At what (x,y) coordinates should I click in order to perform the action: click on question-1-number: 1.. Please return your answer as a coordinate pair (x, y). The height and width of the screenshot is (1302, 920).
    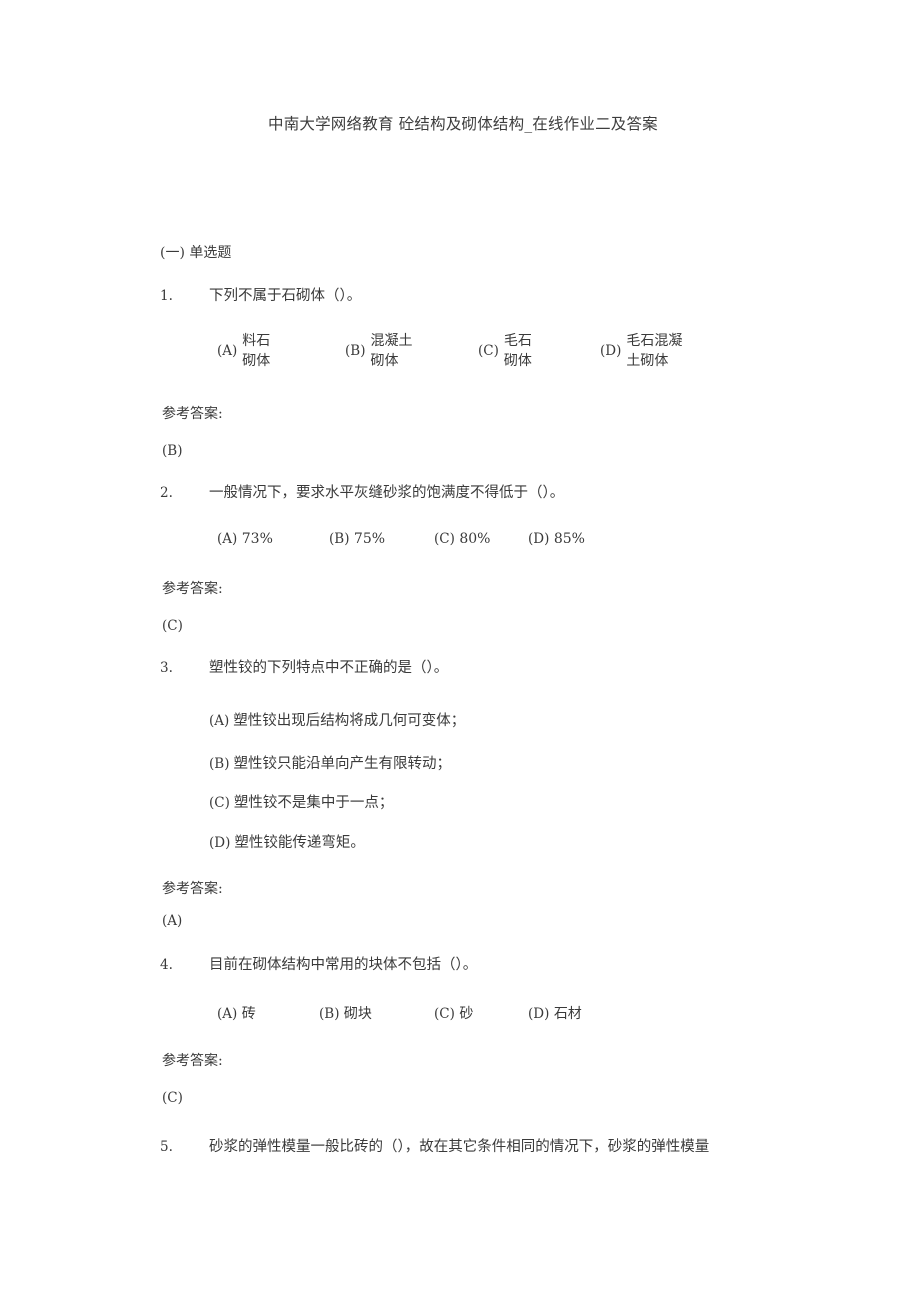
    Looking at the image, I should click on (166, 296).